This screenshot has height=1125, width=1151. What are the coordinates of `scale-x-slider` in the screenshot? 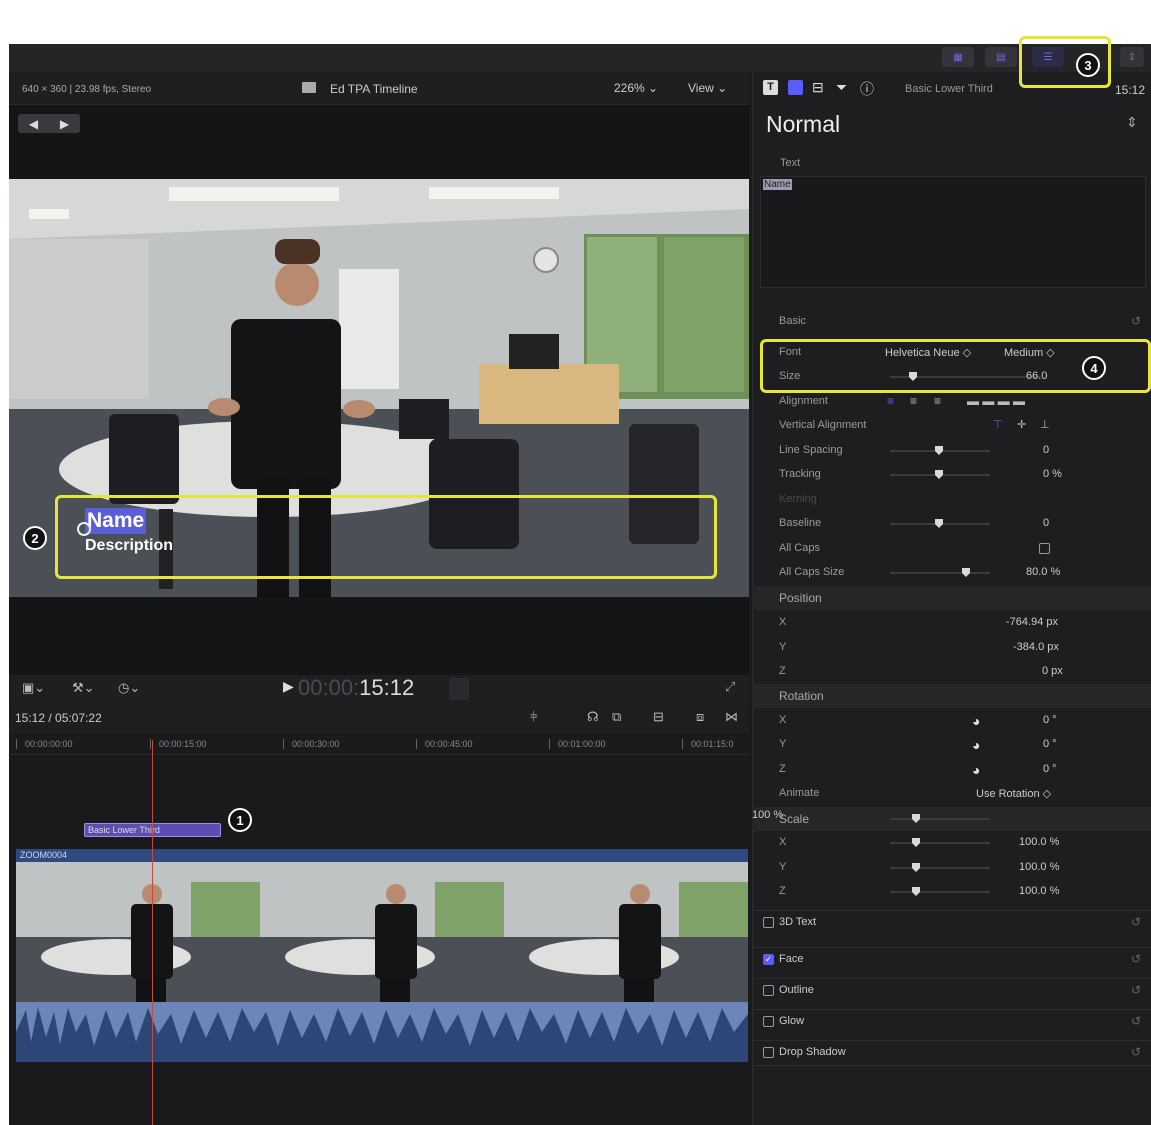 It's located at (940, 843).